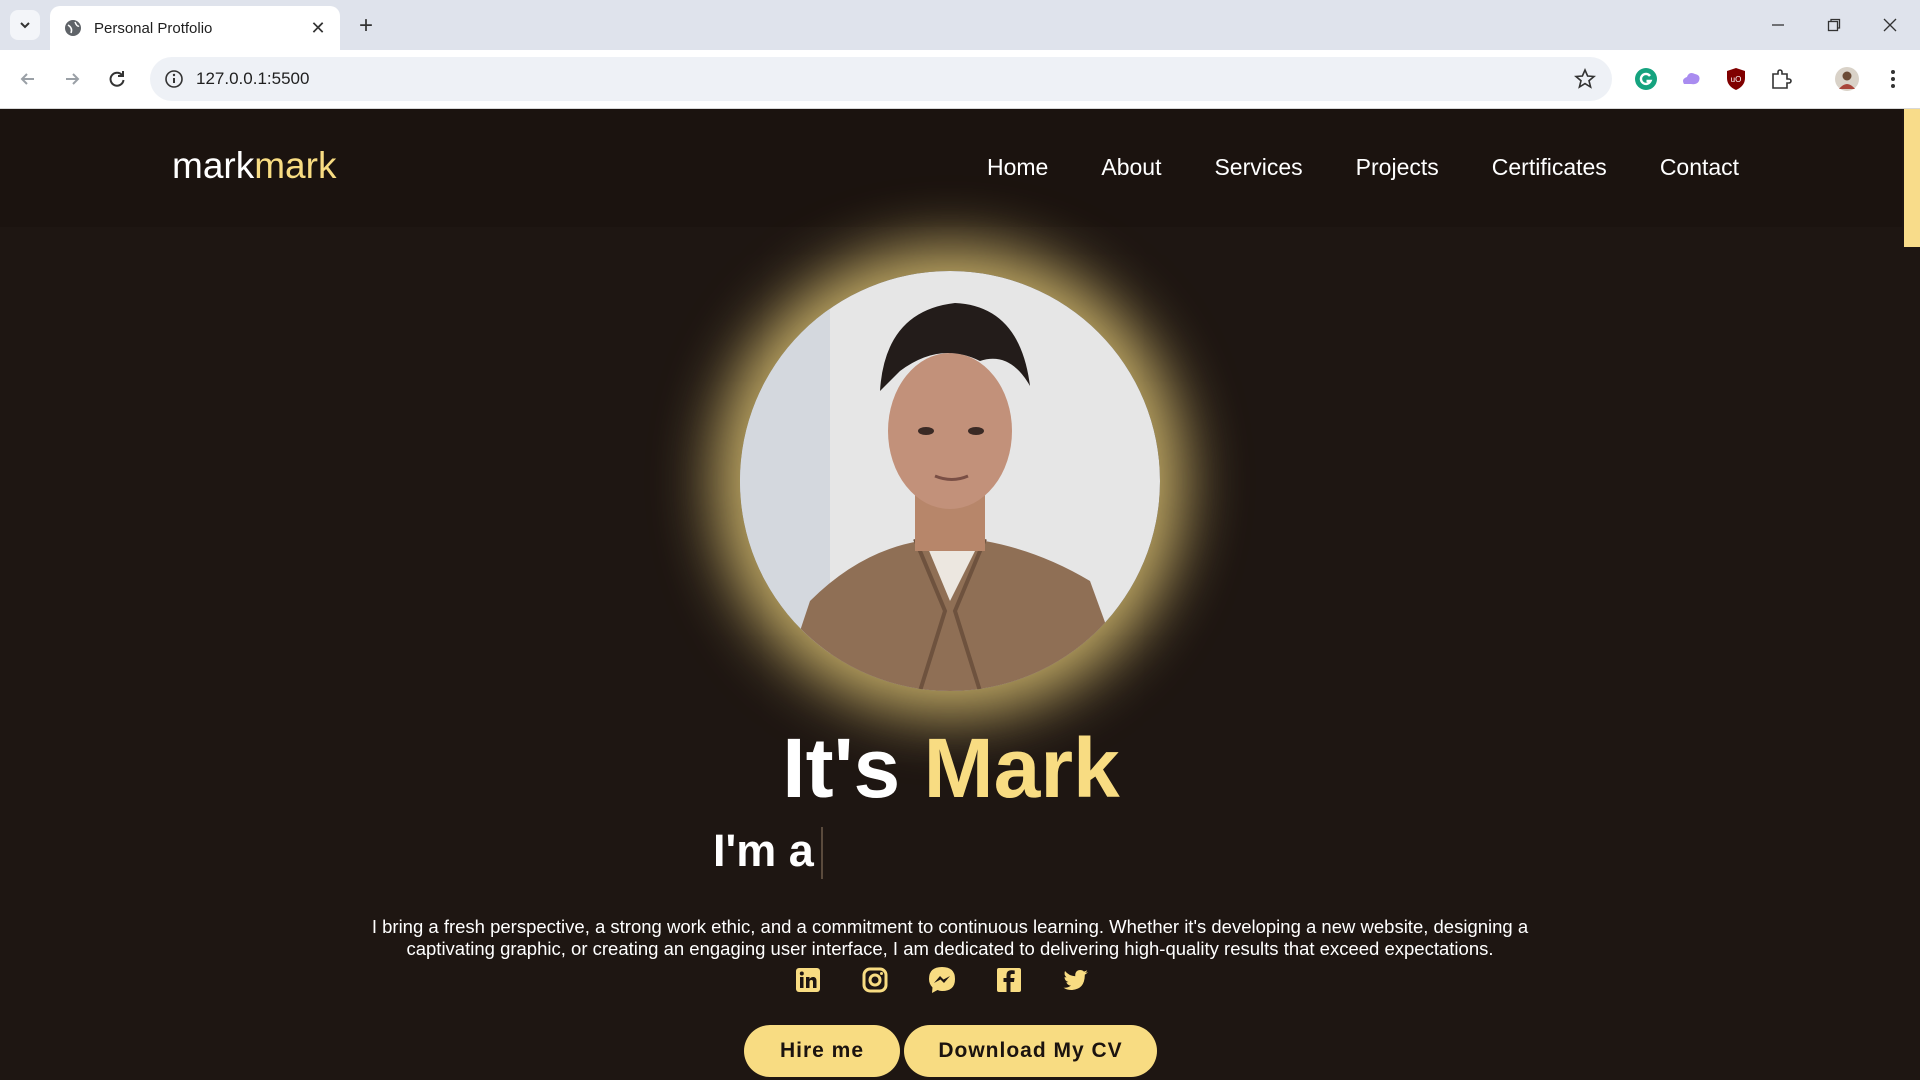  I want to click on minimize-button, so click(1778, 25).